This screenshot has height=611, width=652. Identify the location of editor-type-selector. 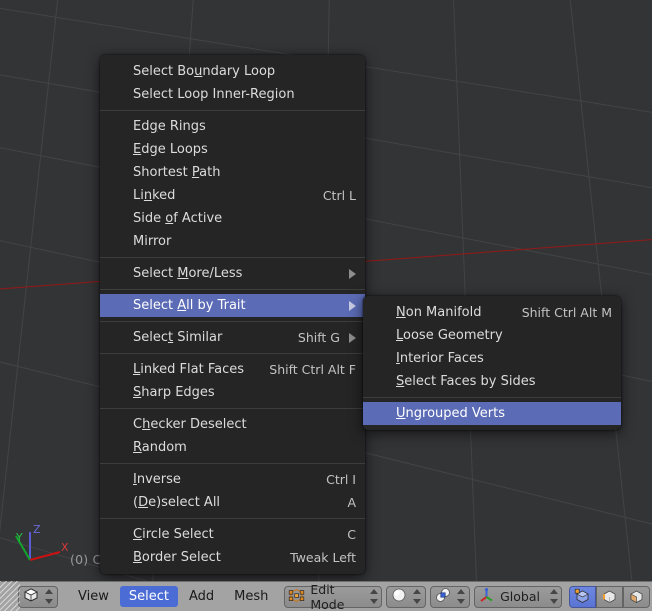
(38, 596).